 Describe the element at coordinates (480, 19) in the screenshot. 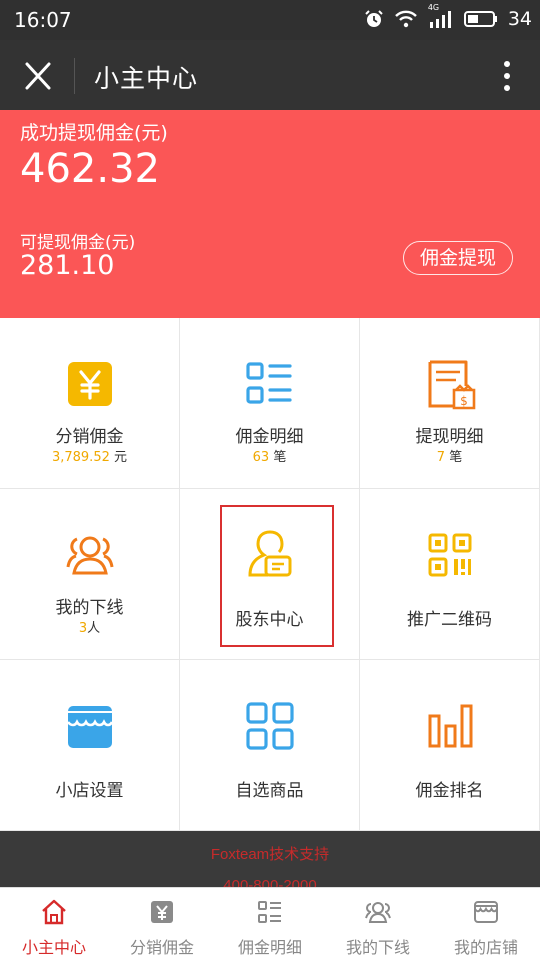

I see `battery-icon` at that location.